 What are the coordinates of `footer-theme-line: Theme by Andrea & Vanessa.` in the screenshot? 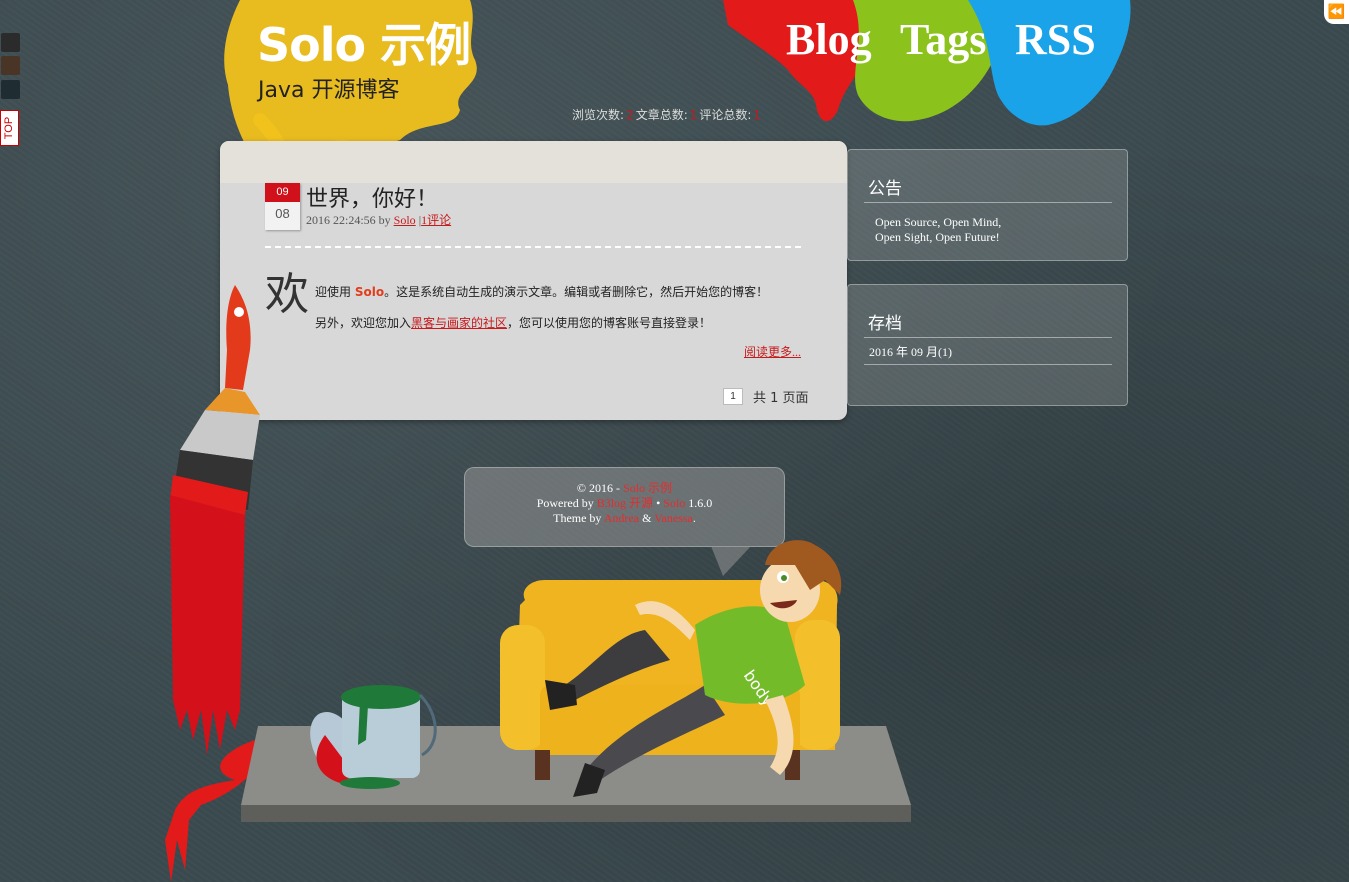 It's located at (624, 518).